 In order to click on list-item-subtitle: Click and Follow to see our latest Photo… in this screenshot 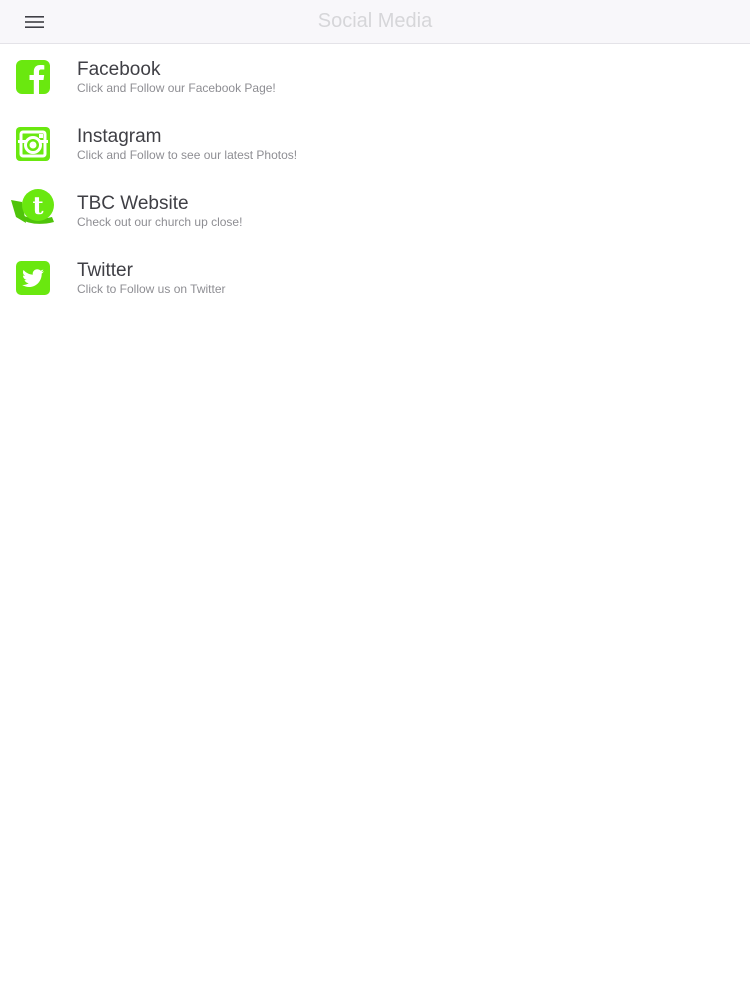, I will do `click(187, 155)`.